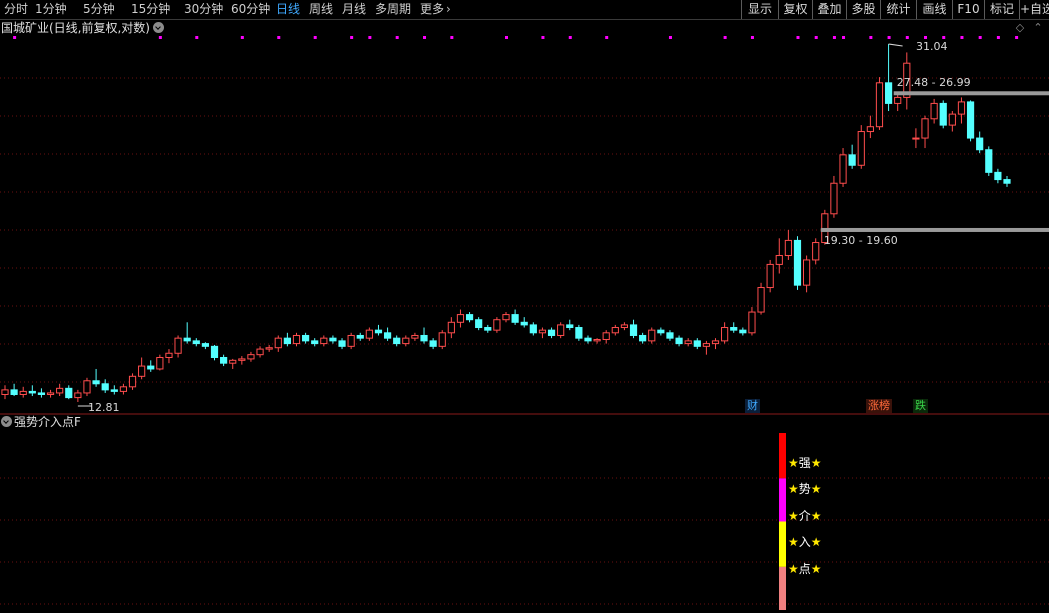  I want to click on period-tab-1min: 1分钟, so click(51, 9).